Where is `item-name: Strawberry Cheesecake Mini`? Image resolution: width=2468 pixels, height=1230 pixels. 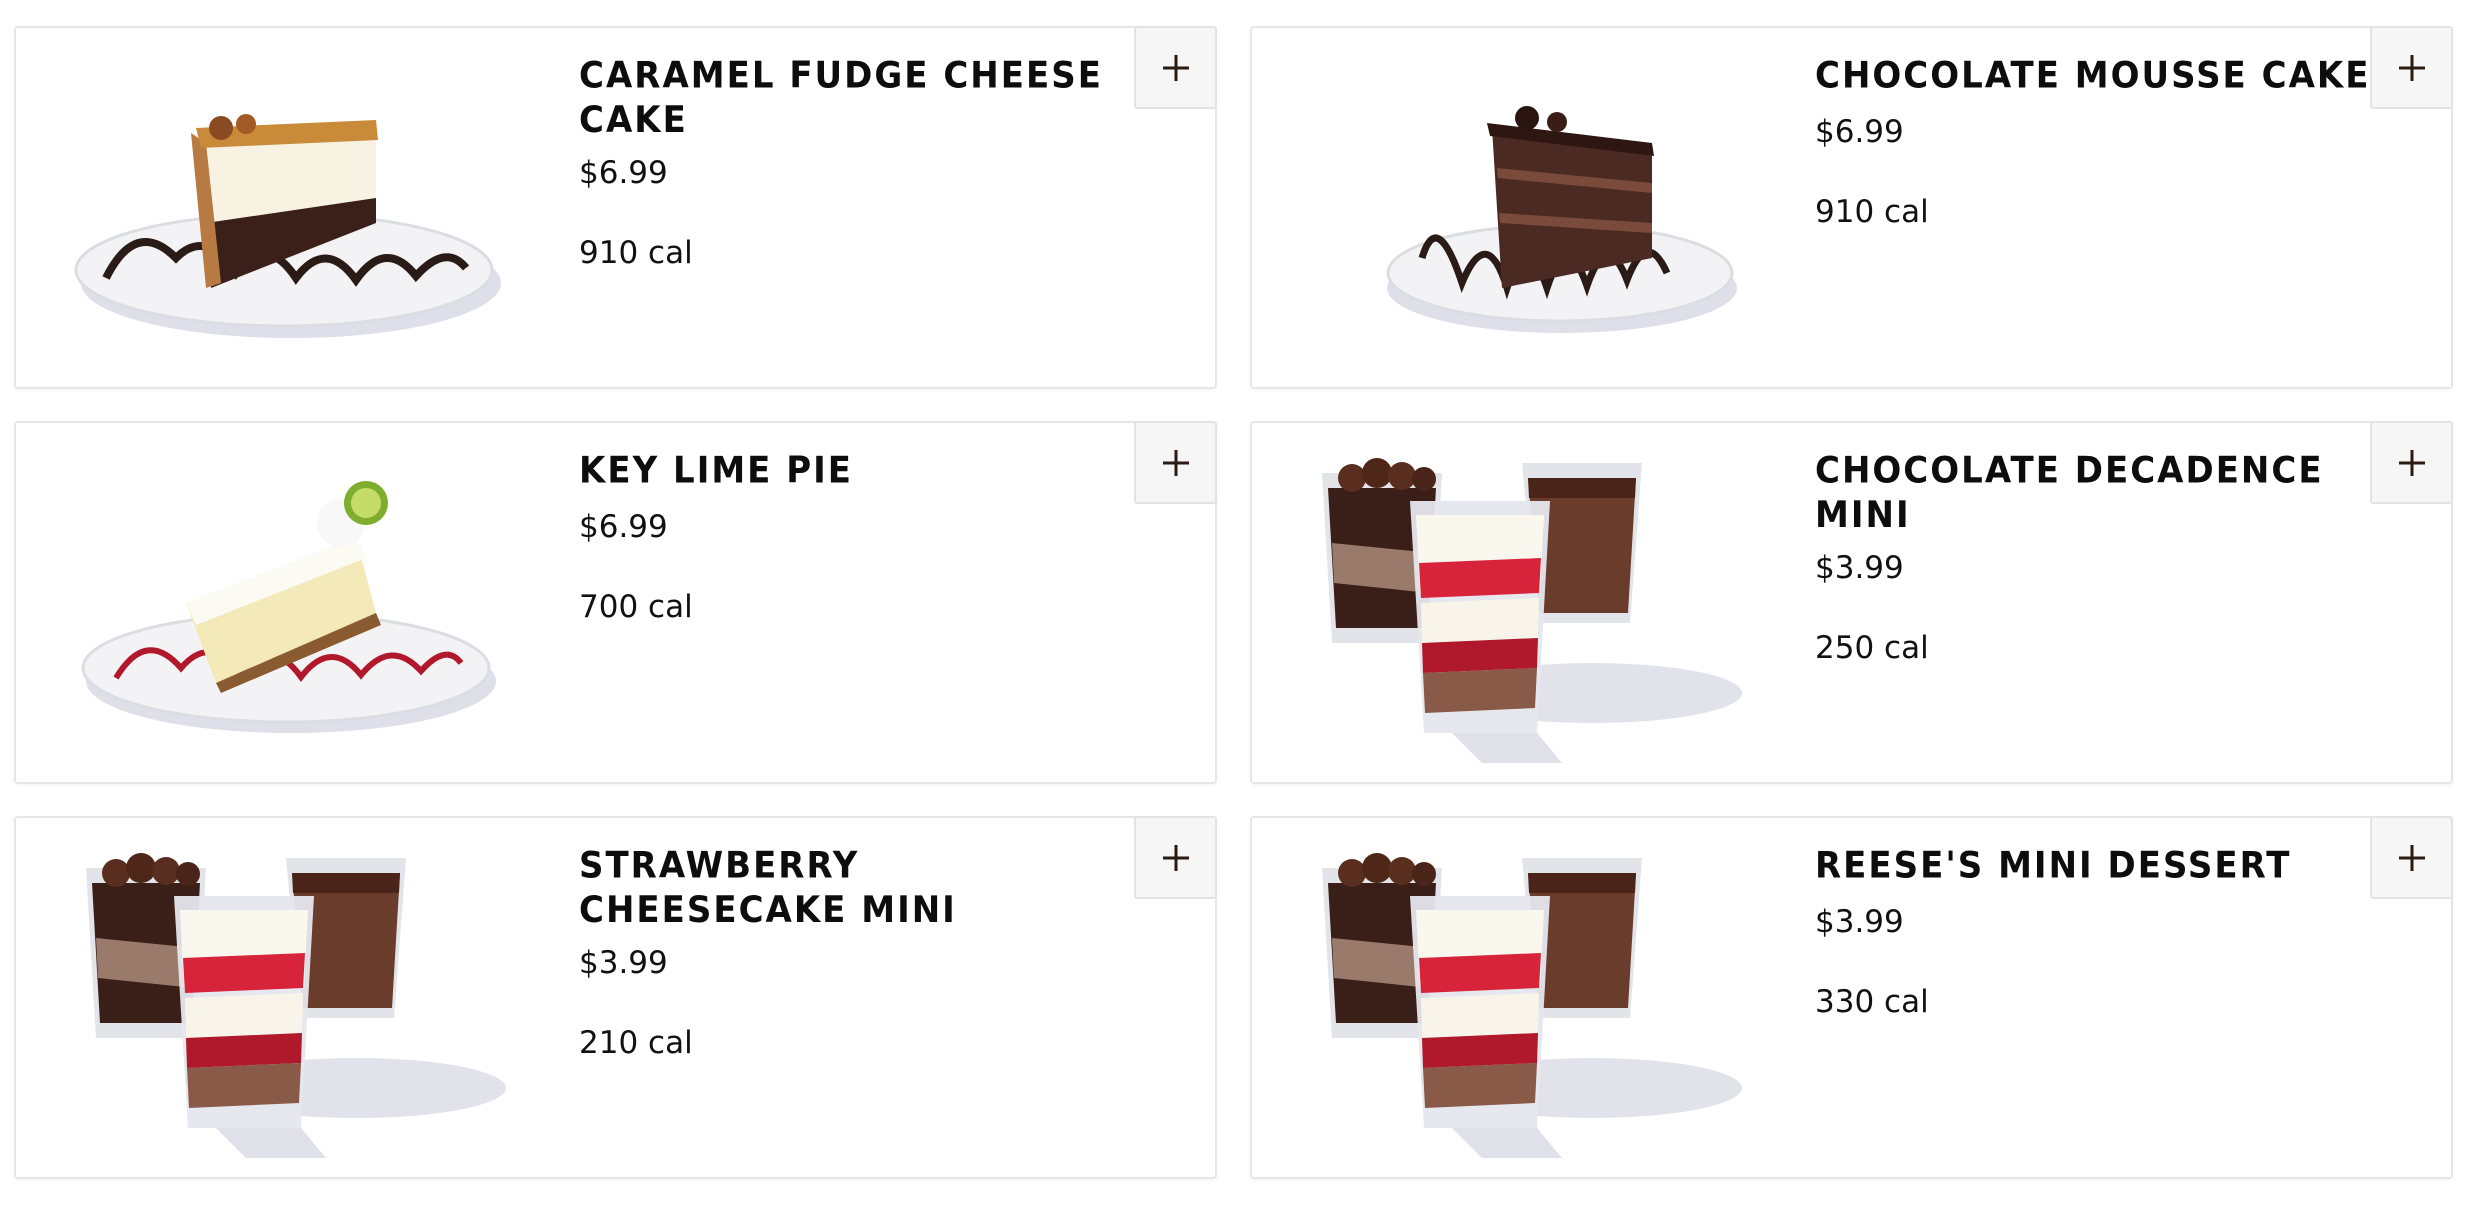 item-name: Strawberry Cheesecake Mini is located at coordinates (768, 888).